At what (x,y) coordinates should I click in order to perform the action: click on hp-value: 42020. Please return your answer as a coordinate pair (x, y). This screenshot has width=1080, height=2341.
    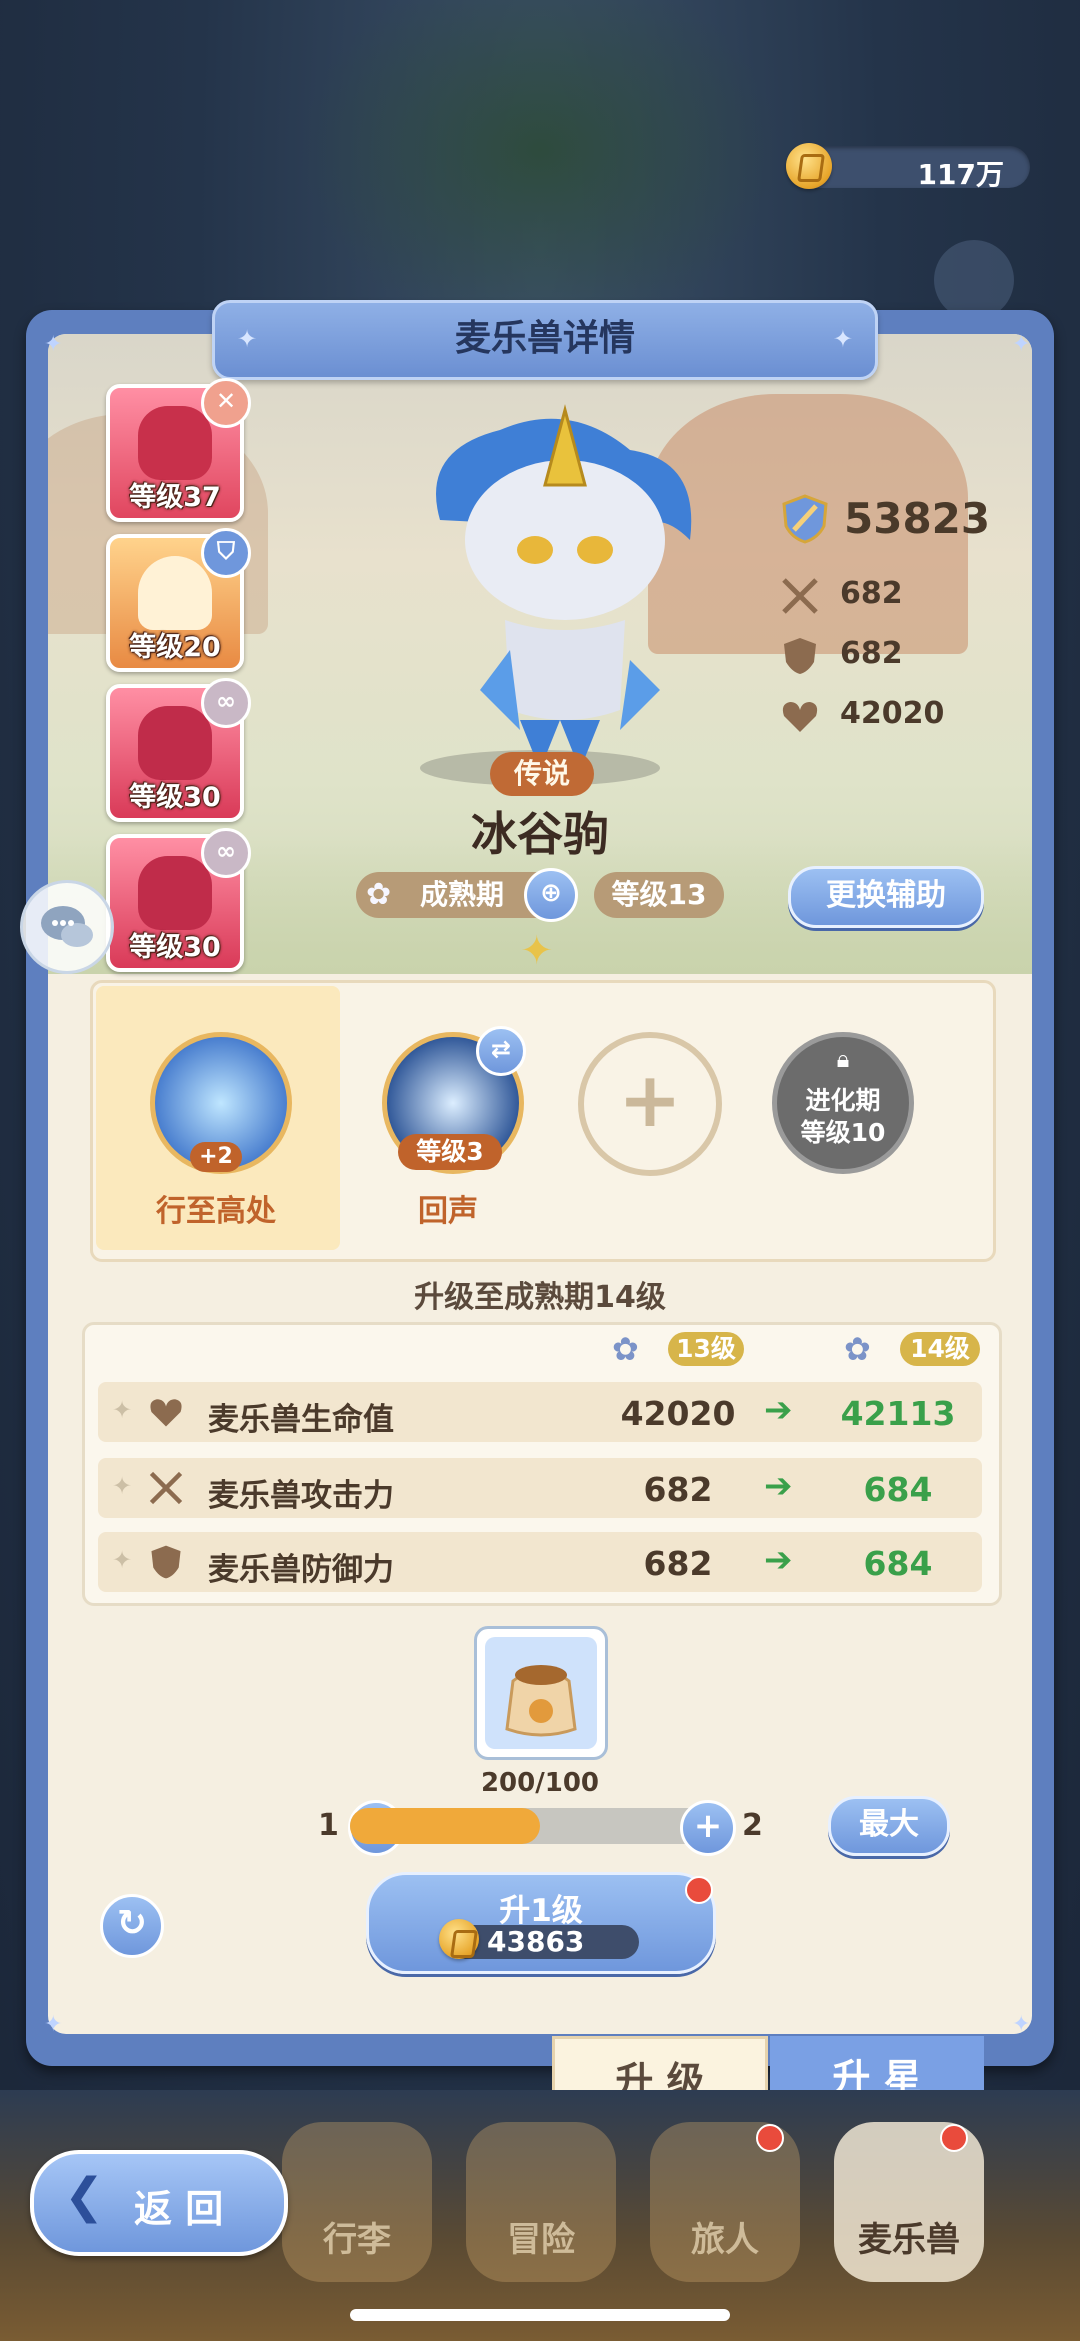
    Looking at the image, I should click on (892, 713).